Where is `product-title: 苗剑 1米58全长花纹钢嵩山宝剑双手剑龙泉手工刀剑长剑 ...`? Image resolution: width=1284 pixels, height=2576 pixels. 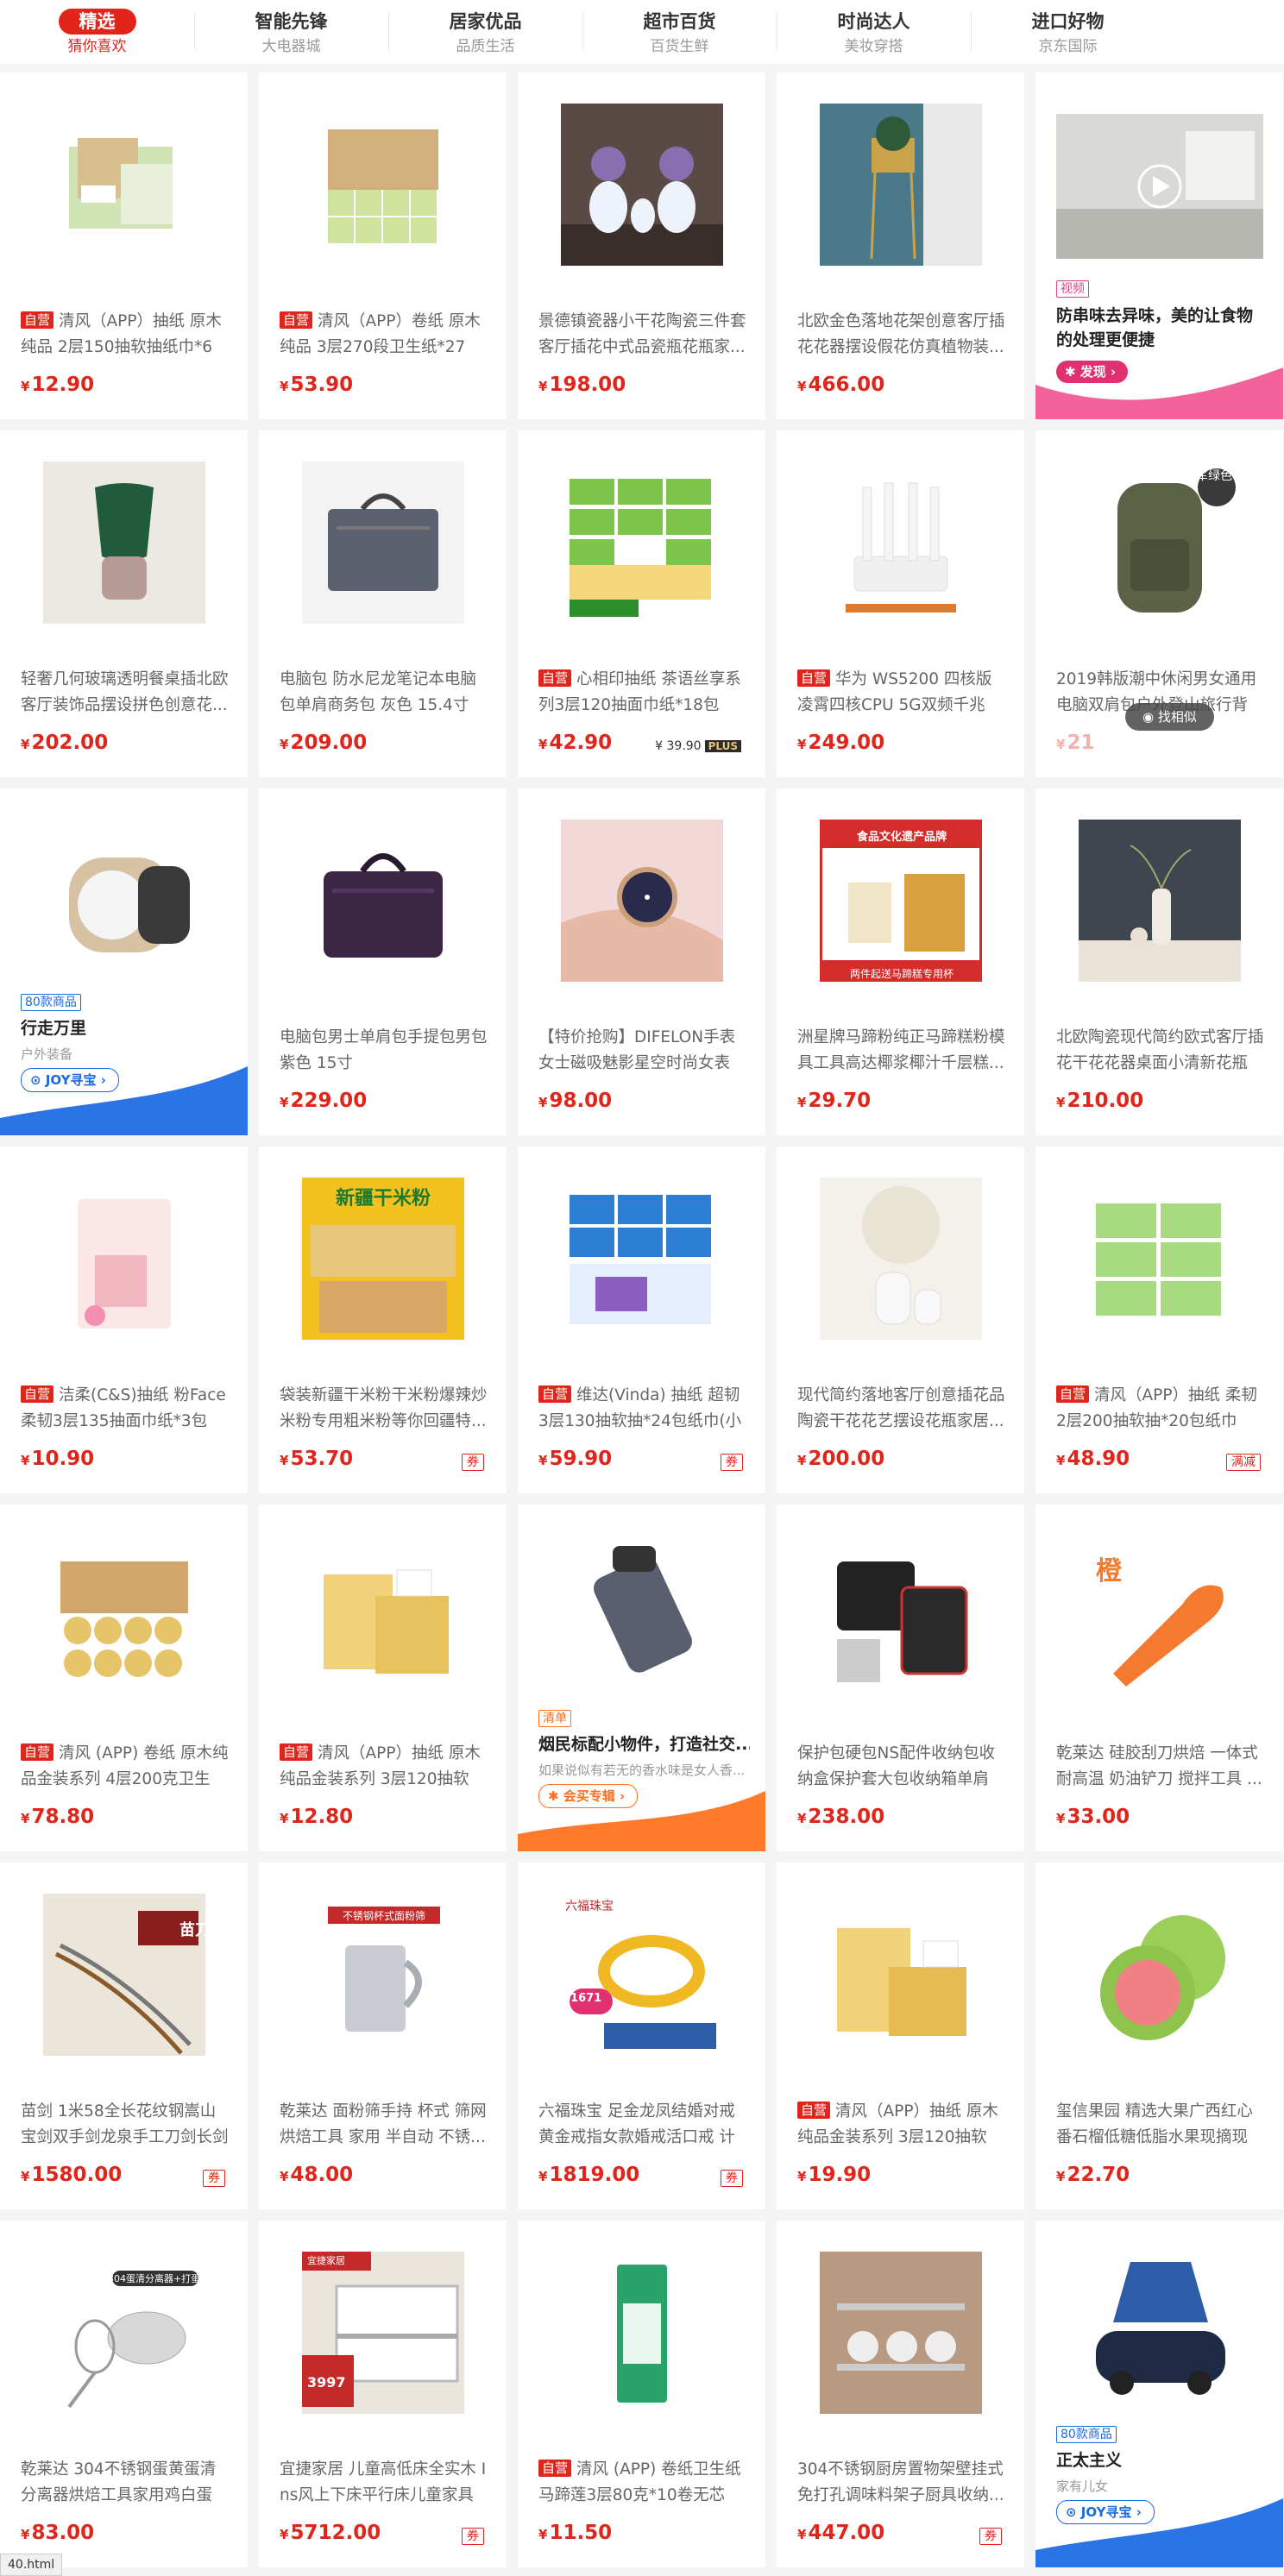
product-title: 苗剑 1米58全长花纹钢嵩山宝剑双手剑龙泉手工刀剑长剑 ... is located at coordinates (125, 2124).